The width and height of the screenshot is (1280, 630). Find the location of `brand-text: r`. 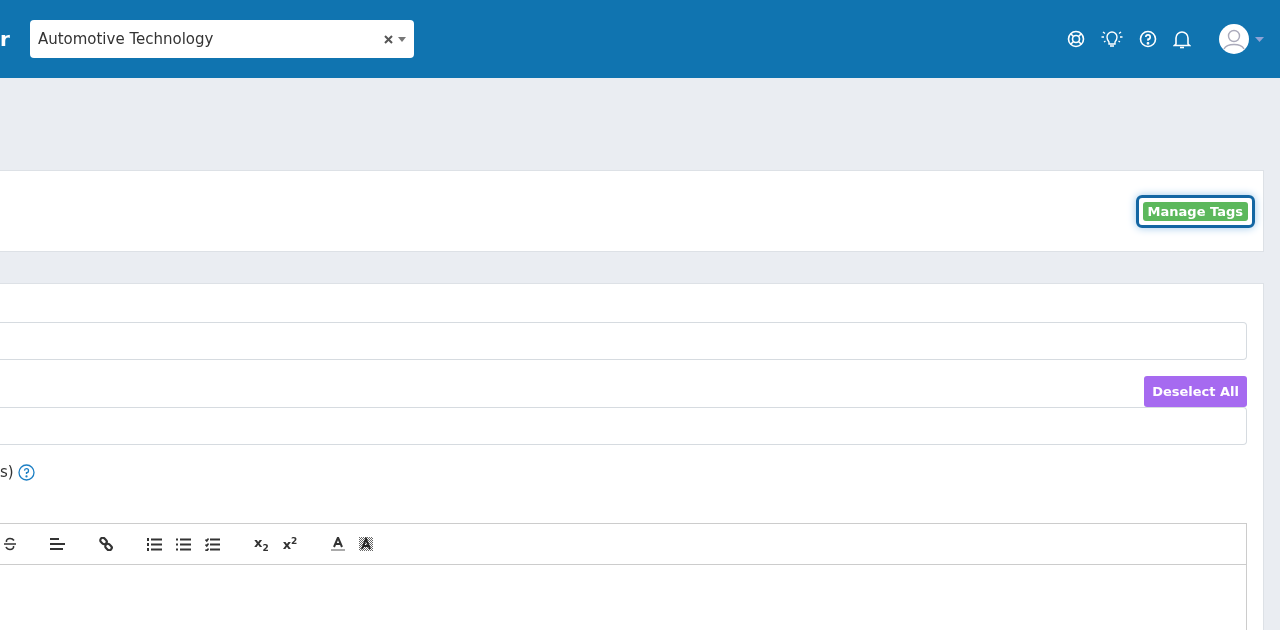

brand-text: r is located at coordinates (5, 39).